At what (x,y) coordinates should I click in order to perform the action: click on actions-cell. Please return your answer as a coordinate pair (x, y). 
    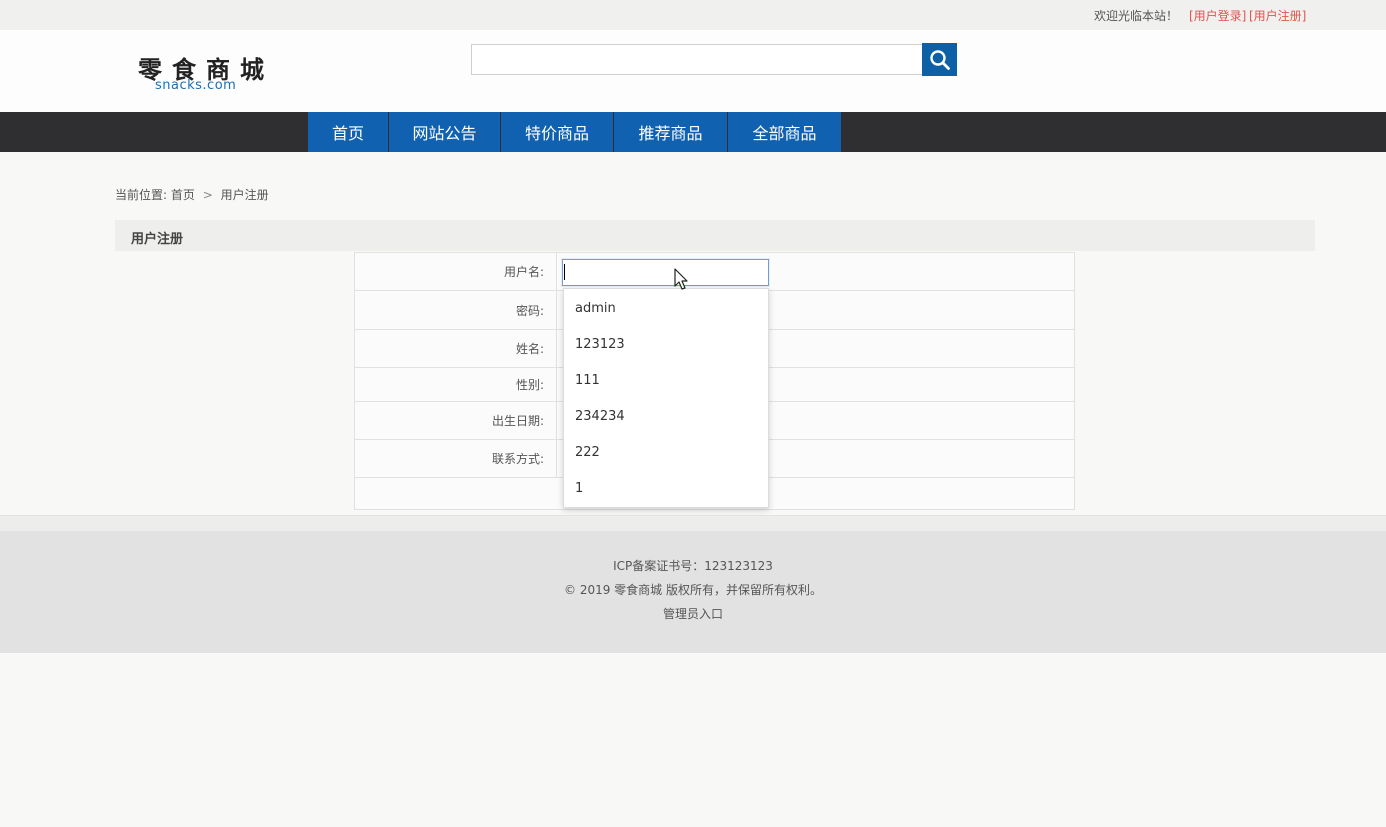
    Looking at the image, I should click on (456, 493).